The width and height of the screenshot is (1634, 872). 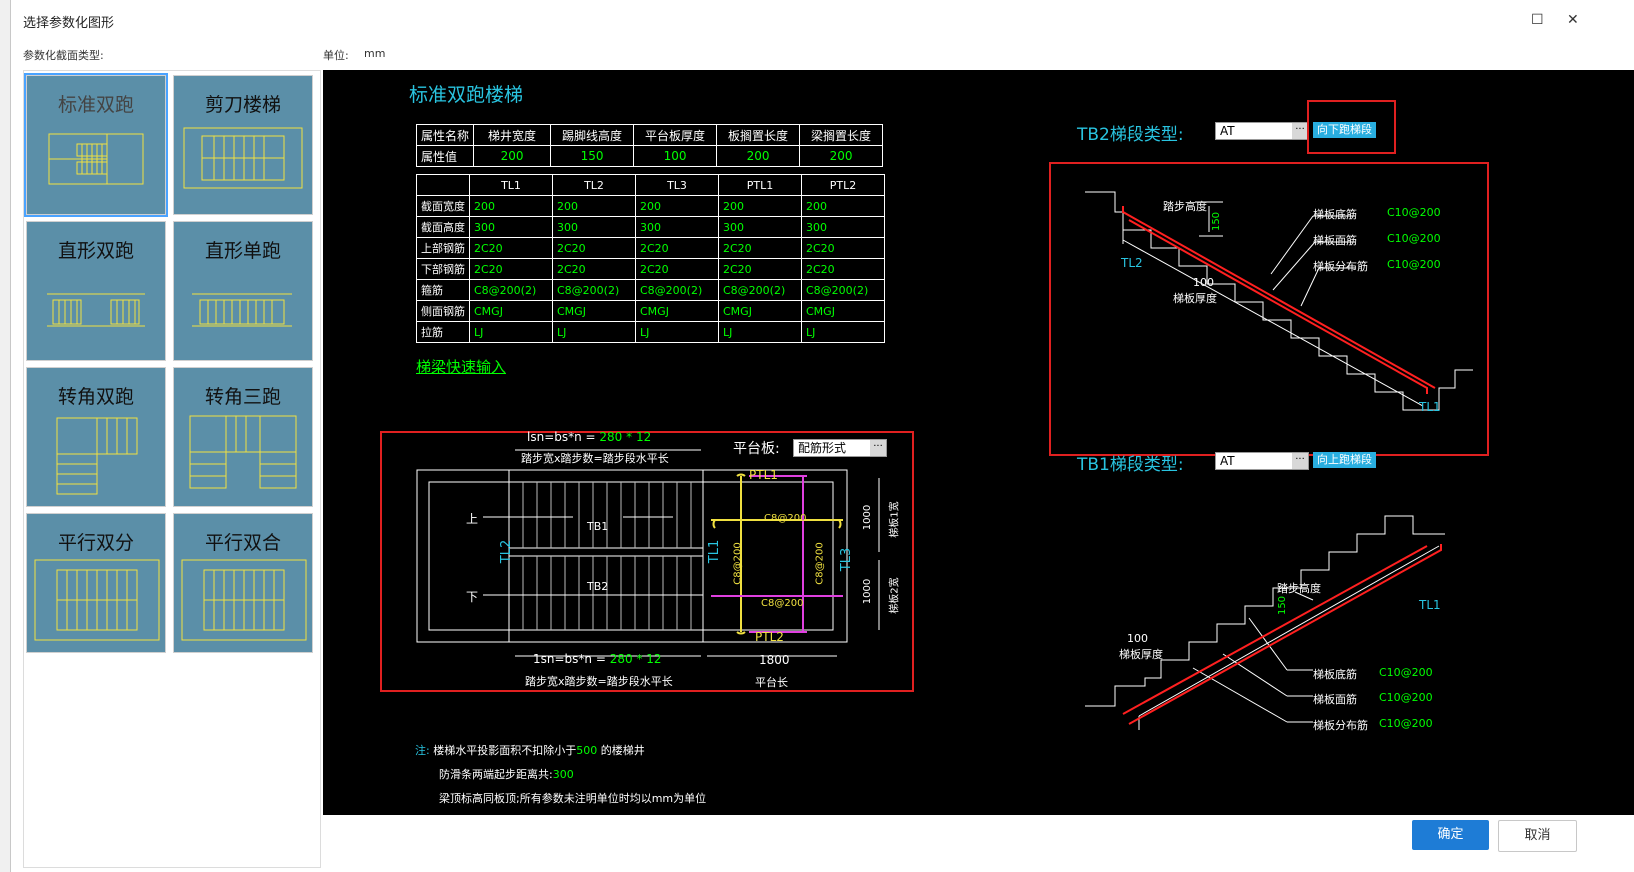 What do you see at coordinates (1299, 588) in the screenshot?
I see `tb1-step-height-label: 踏步高度` at bounding box center [1299, 588].